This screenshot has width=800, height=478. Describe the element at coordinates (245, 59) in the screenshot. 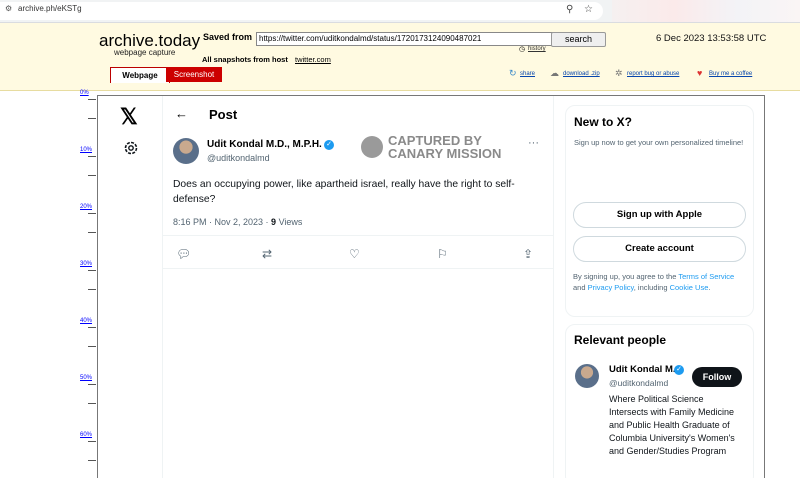

I see `all-snapshots-label: All snapshots from host` at that location.